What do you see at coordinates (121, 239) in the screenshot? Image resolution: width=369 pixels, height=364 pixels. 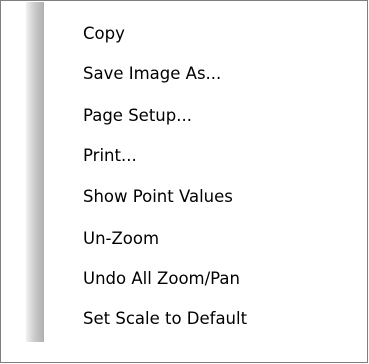 I see `menu-item-un-zoom: Un-Zoom` at bounding box center [121, 239].